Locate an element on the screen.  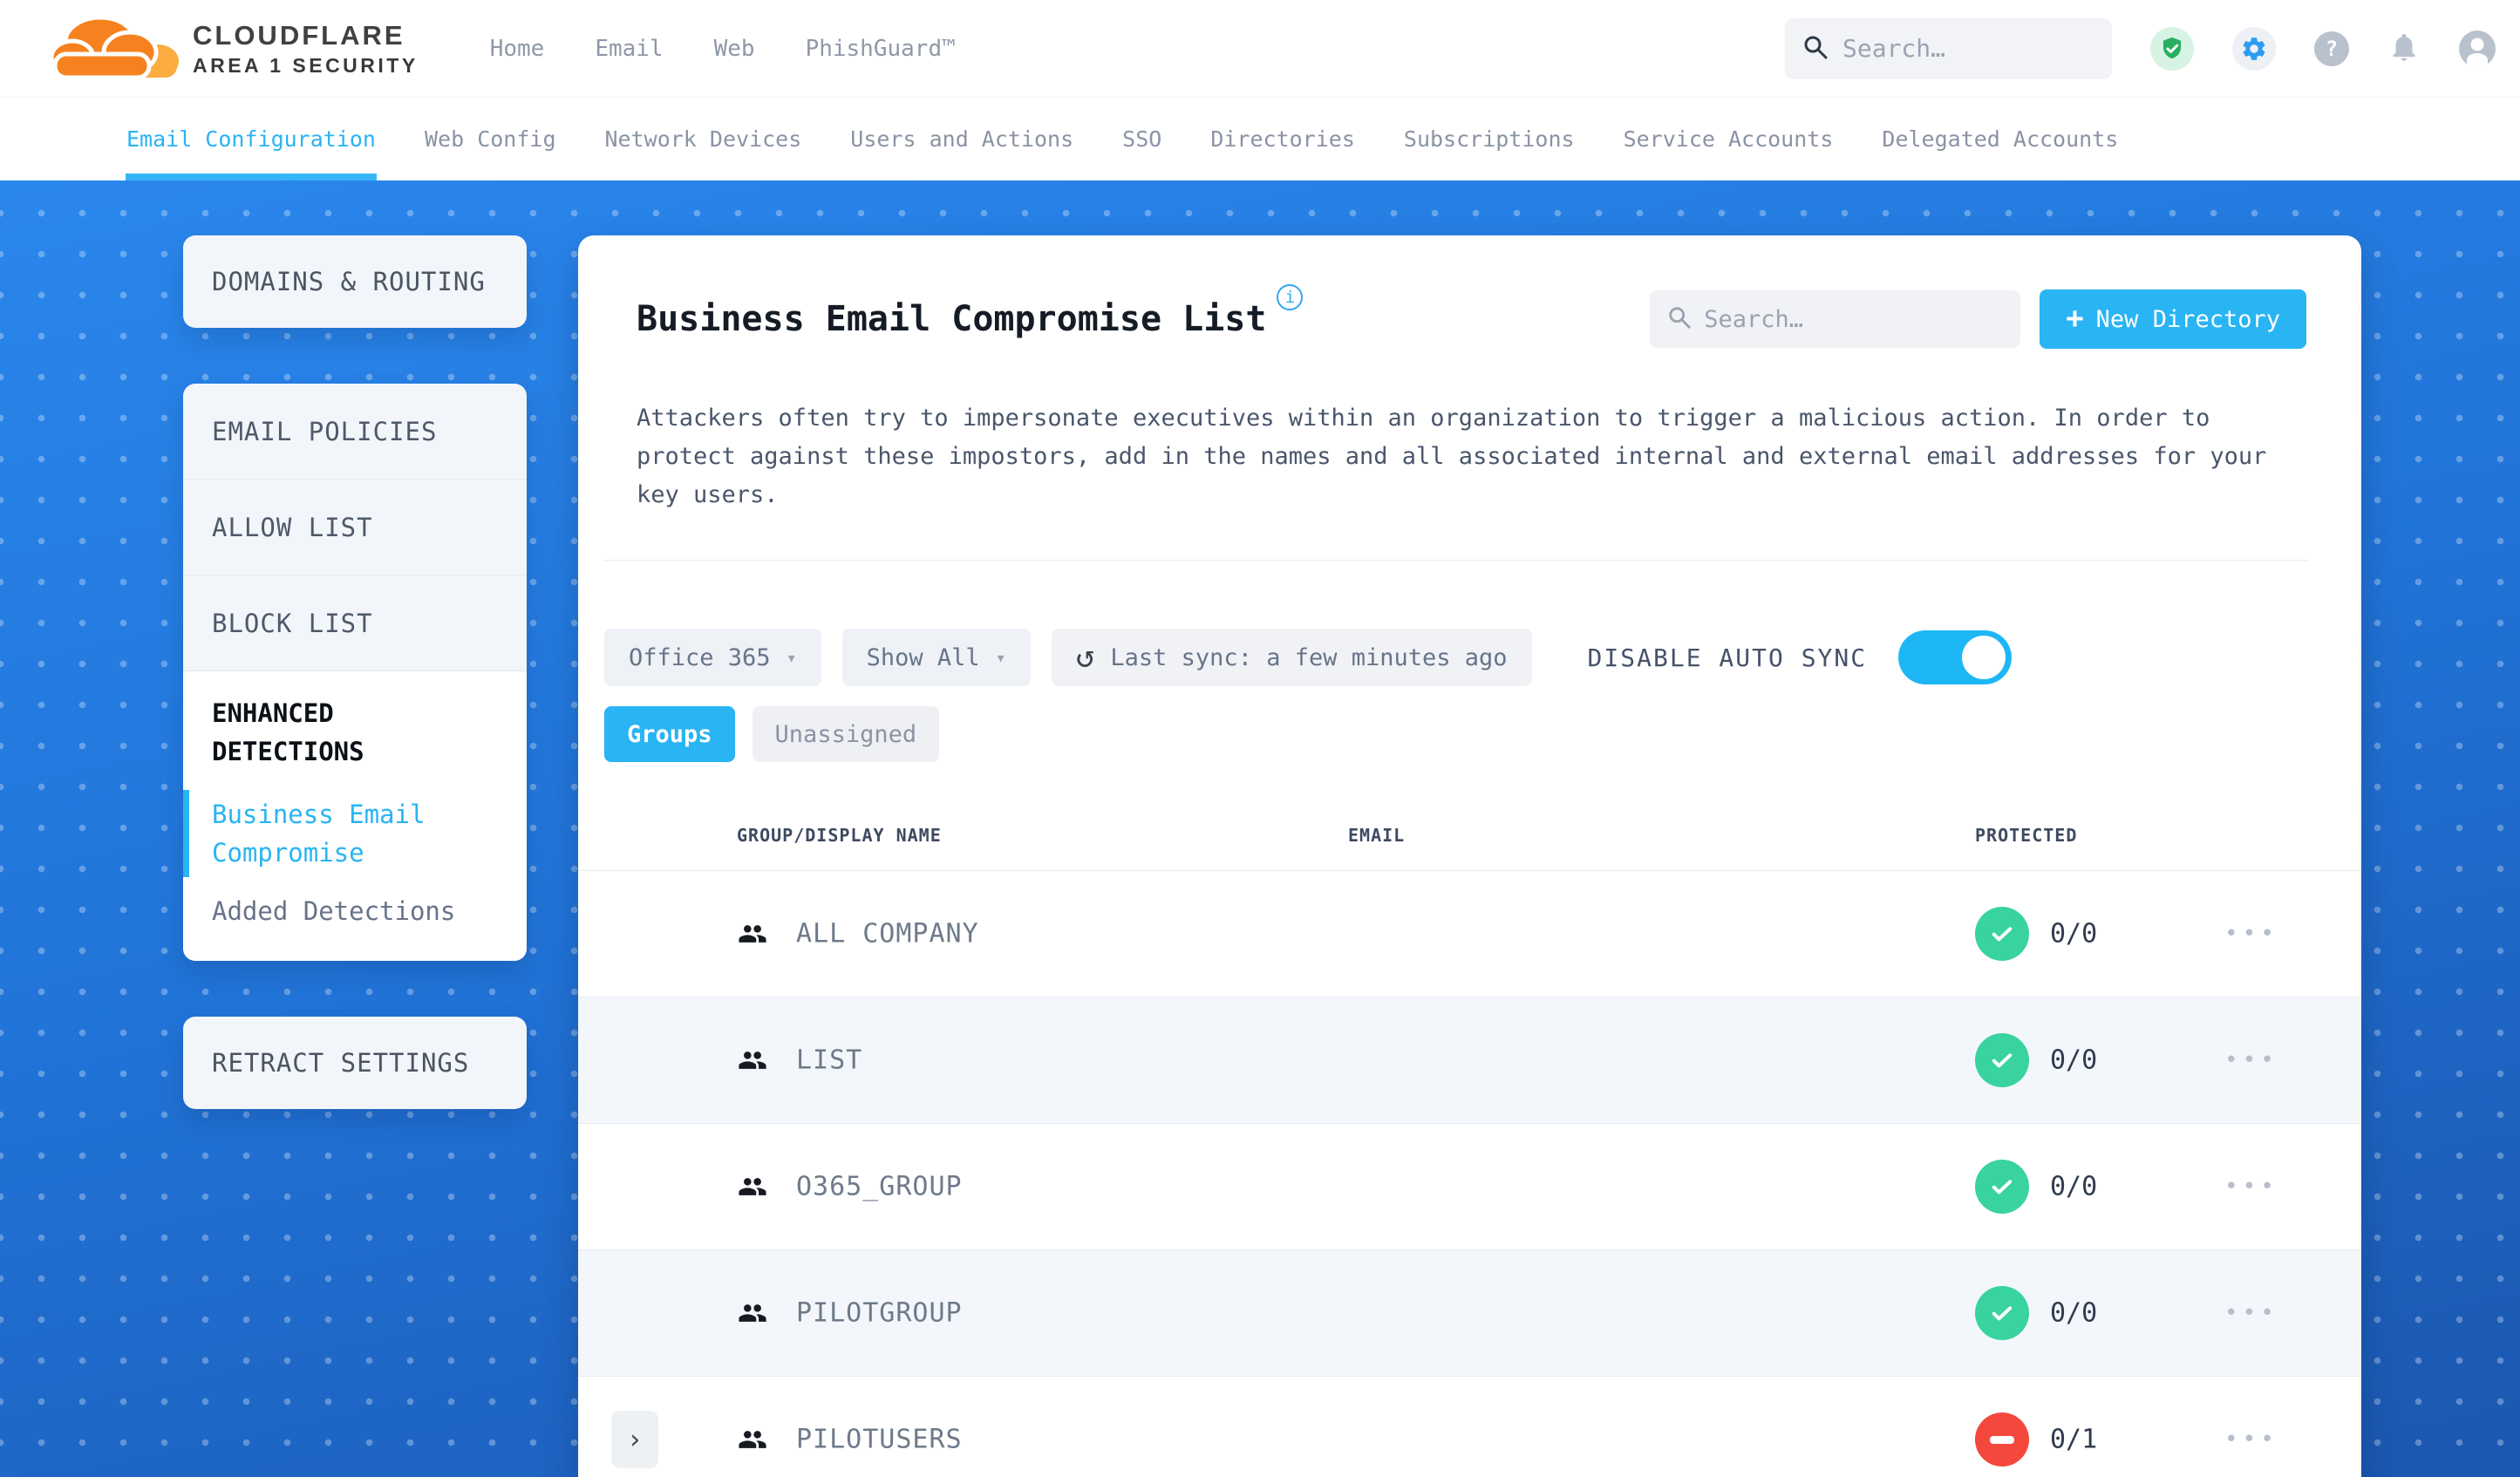
column-protected: PROTECTED is located at coordinates (2026, 835).